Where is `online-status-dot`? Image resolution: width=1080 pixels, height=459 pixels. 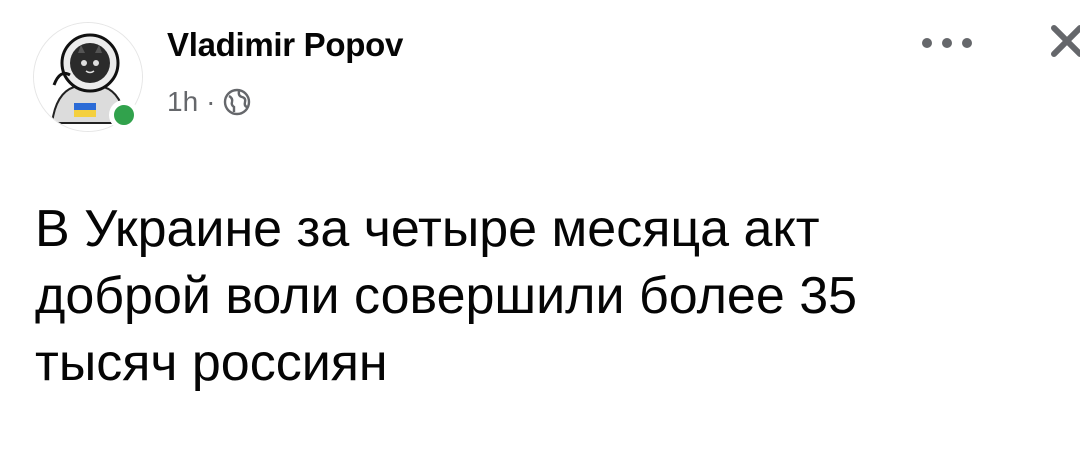 online-status-dot is located at coordinates (124, 115).